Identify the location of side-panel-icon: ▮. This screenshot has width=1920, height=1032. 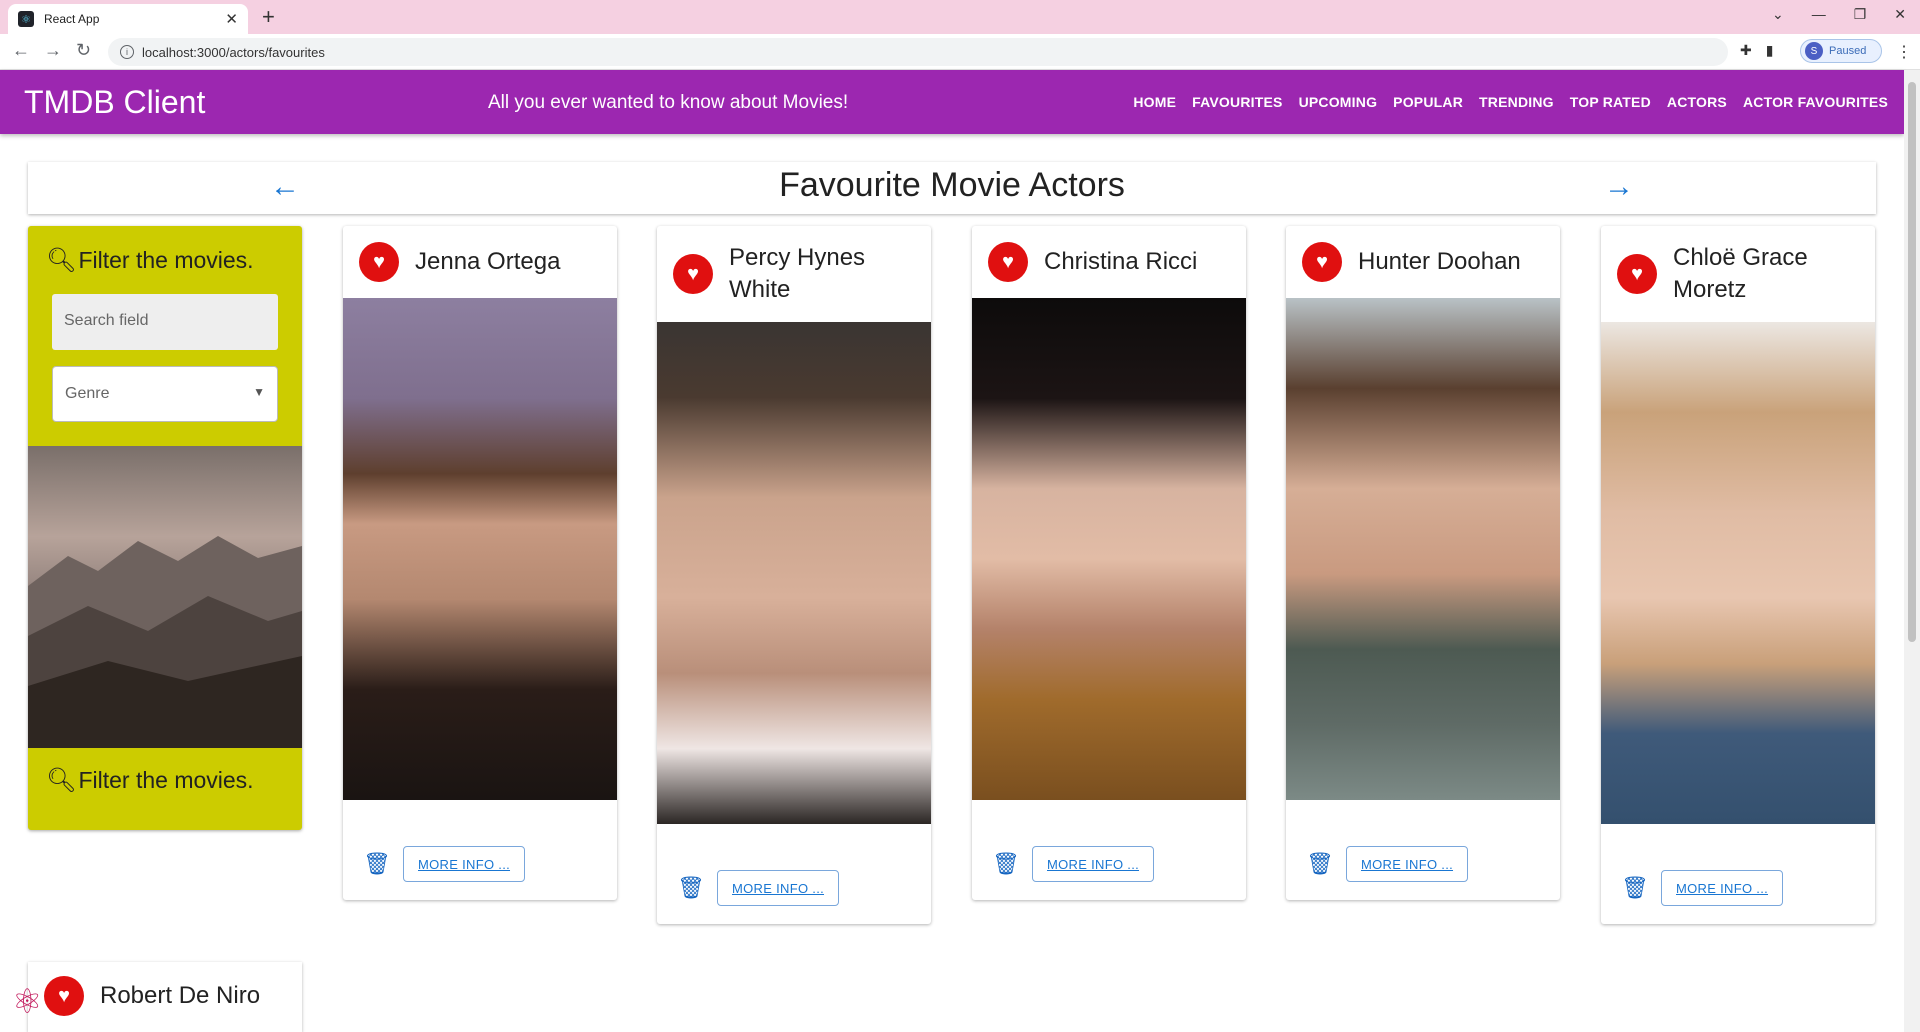
(1770, 50).